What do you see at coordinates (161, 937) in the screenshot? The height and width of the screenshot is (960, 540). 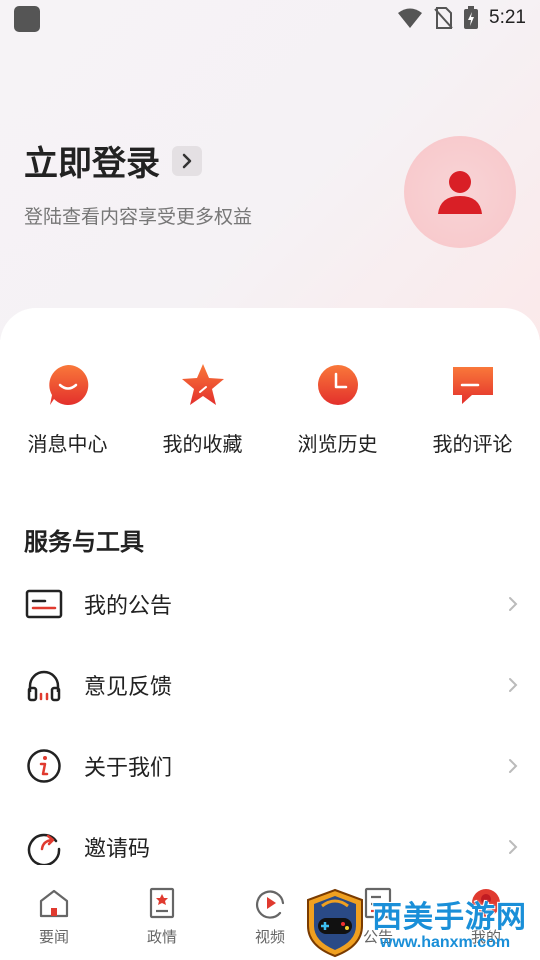 I see `tab-label: 政情` at bounding box center [161, 937].